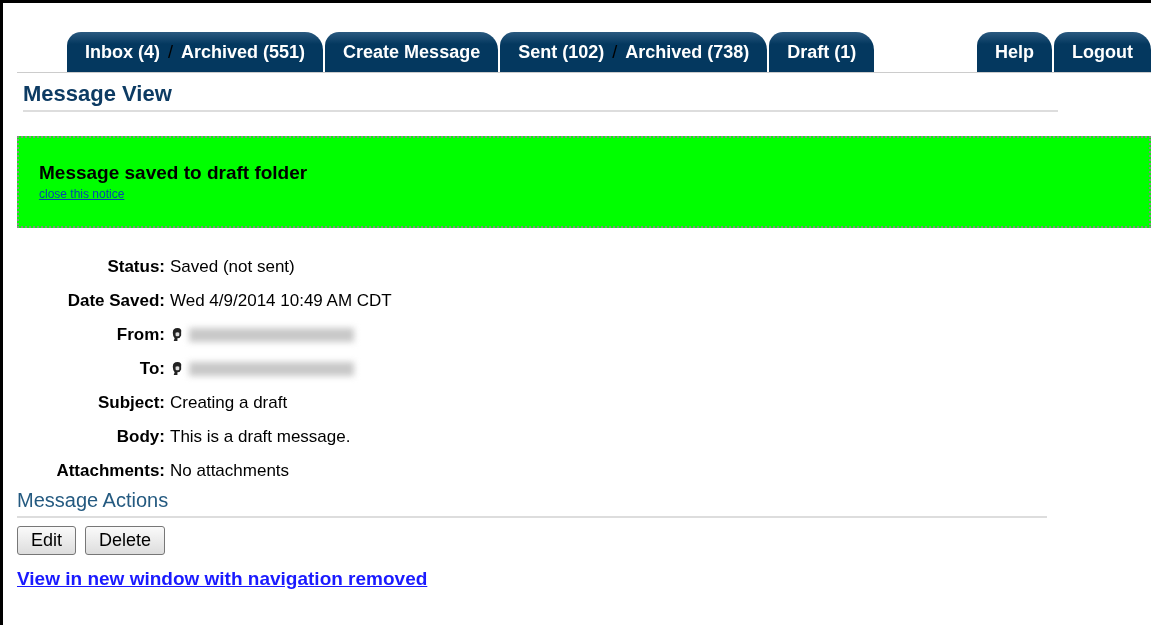 Image resolution: width=1151 pixels, height=625 pixels. I want to click on field-label: To:, so click(151, 368).